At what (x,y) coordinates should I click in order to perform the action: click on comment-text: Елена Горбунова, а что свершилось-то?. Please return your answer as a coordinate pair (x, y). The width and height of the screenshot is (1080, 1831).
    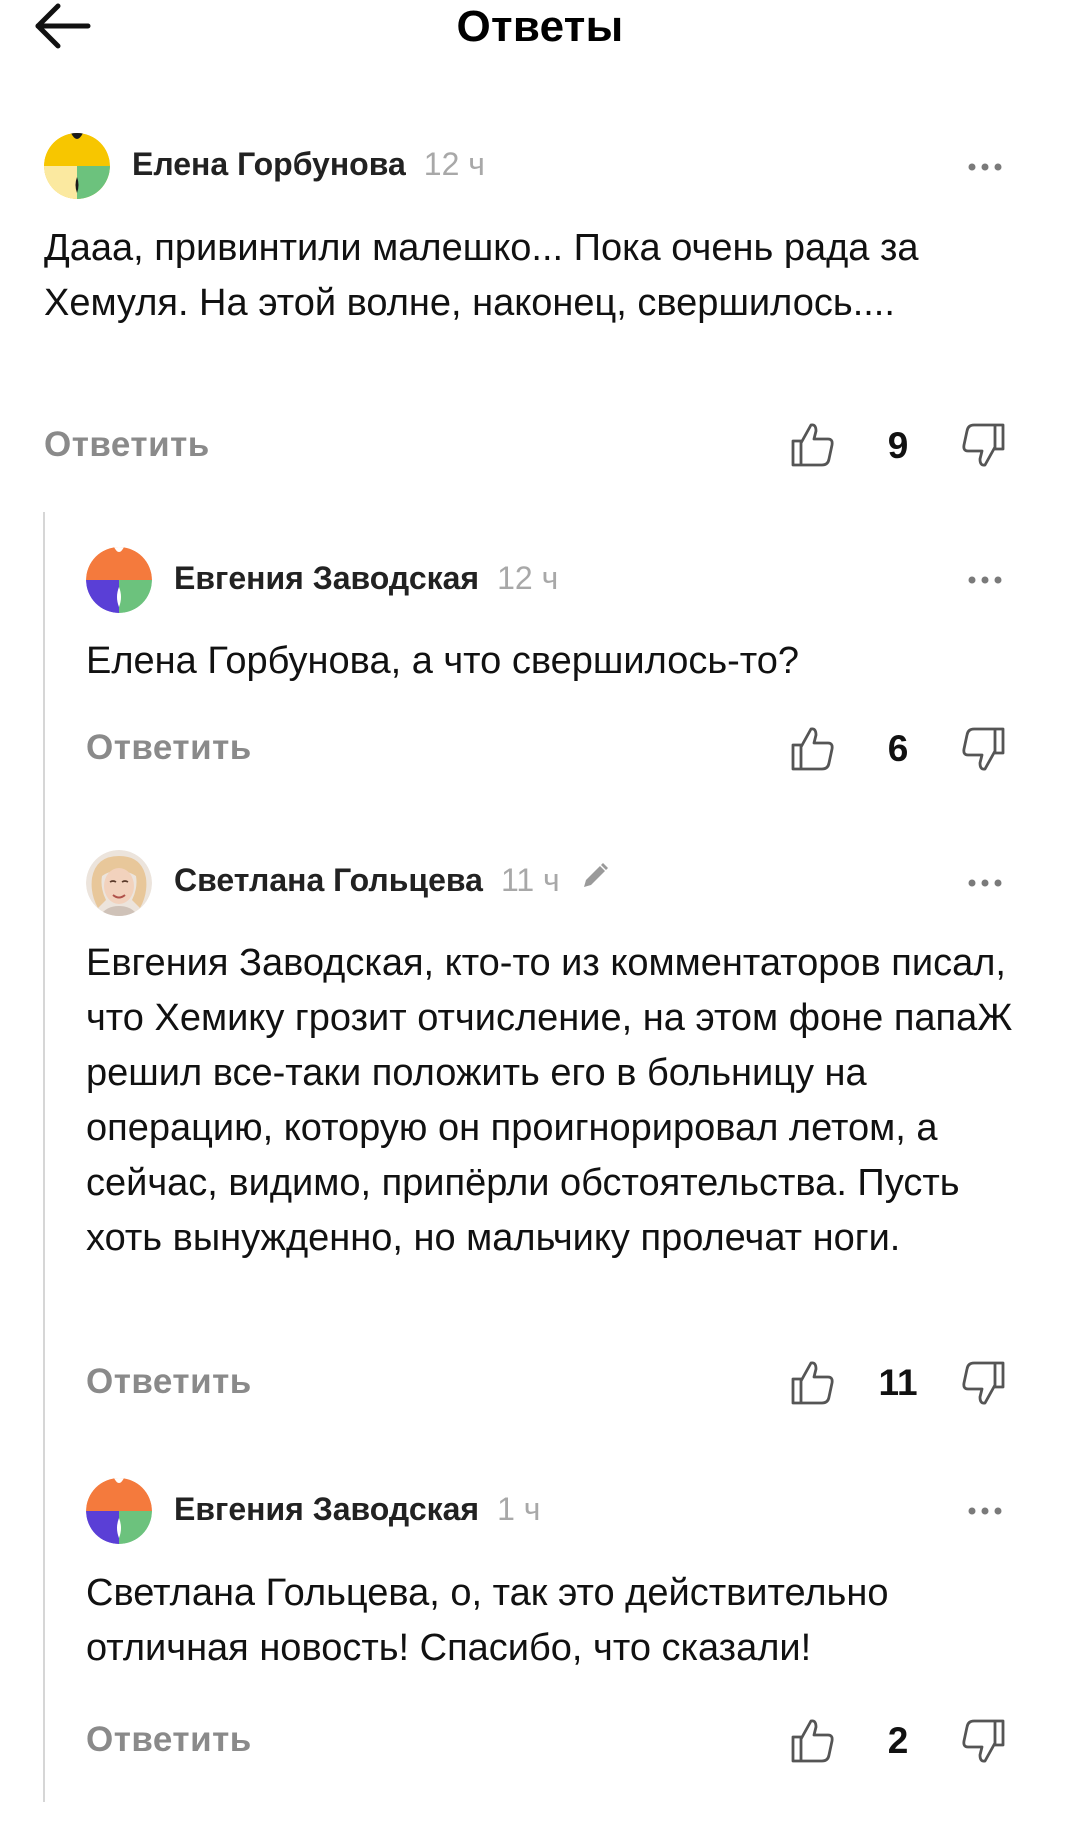
    Looking at the image, I should click on (443, 661).